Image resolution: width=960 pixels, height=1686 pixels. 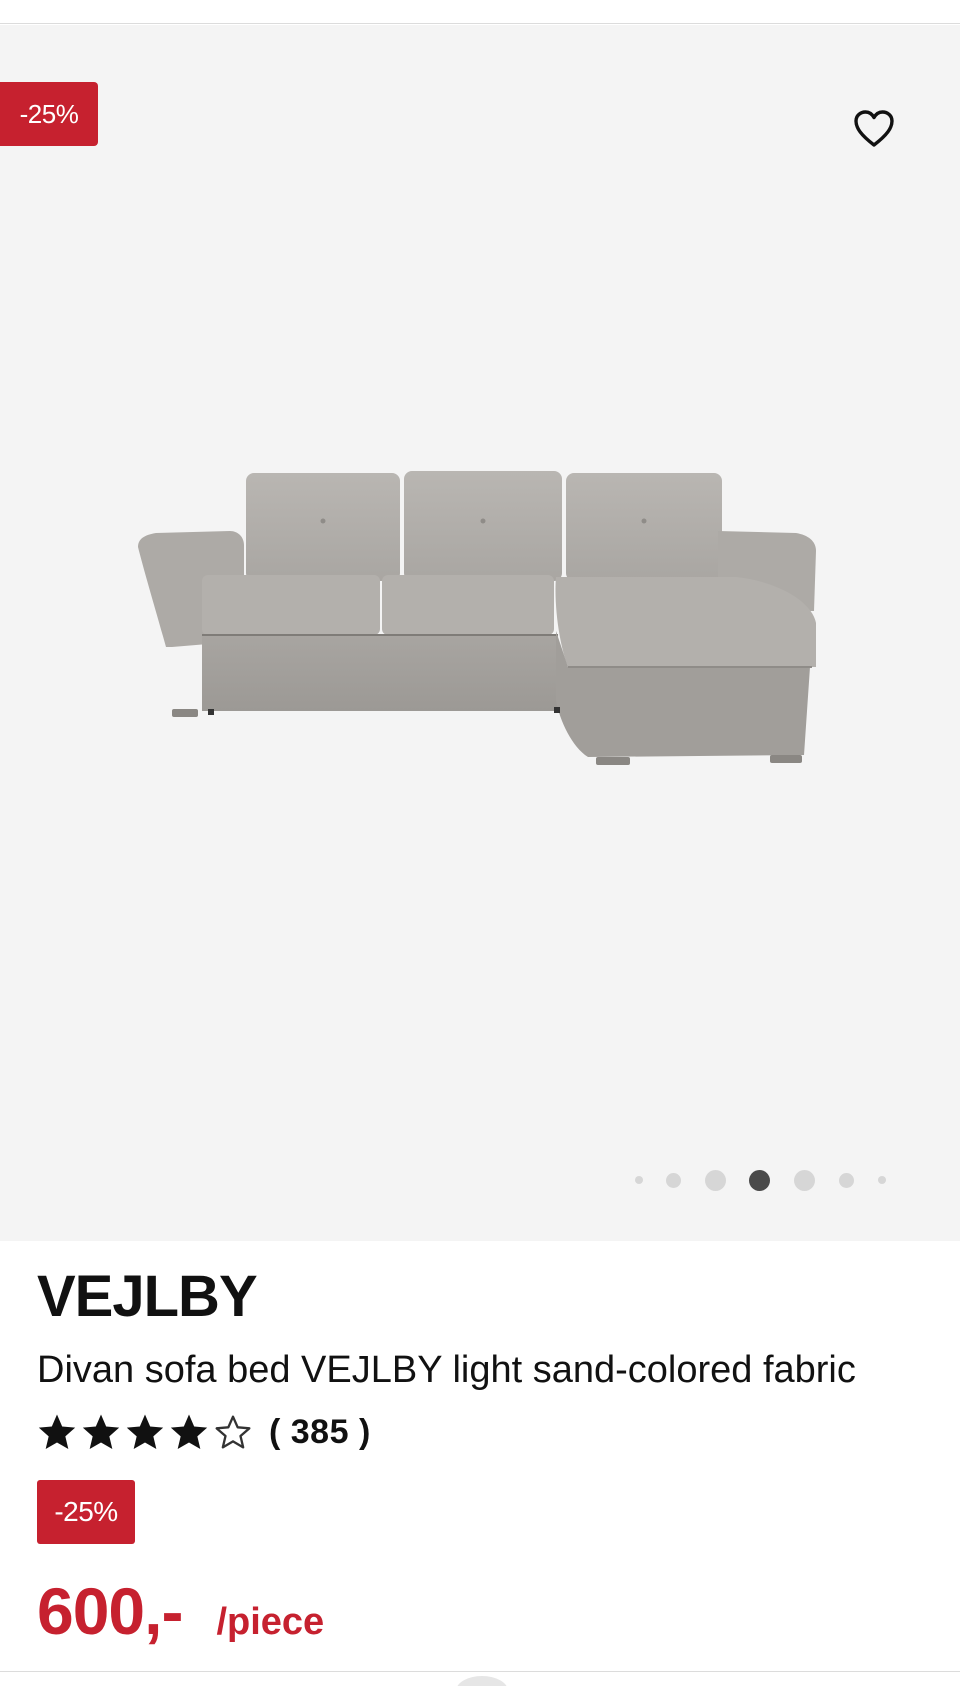 I want to click on product-price: 600,-, so click(x=110, y=1611).